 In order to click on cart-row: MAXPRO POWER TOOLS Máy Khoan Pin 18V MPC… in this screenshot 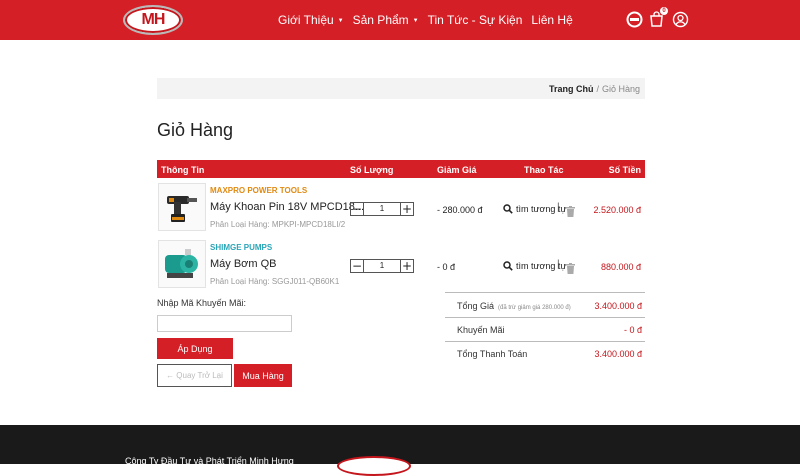, I will do `click(401, 208)`.